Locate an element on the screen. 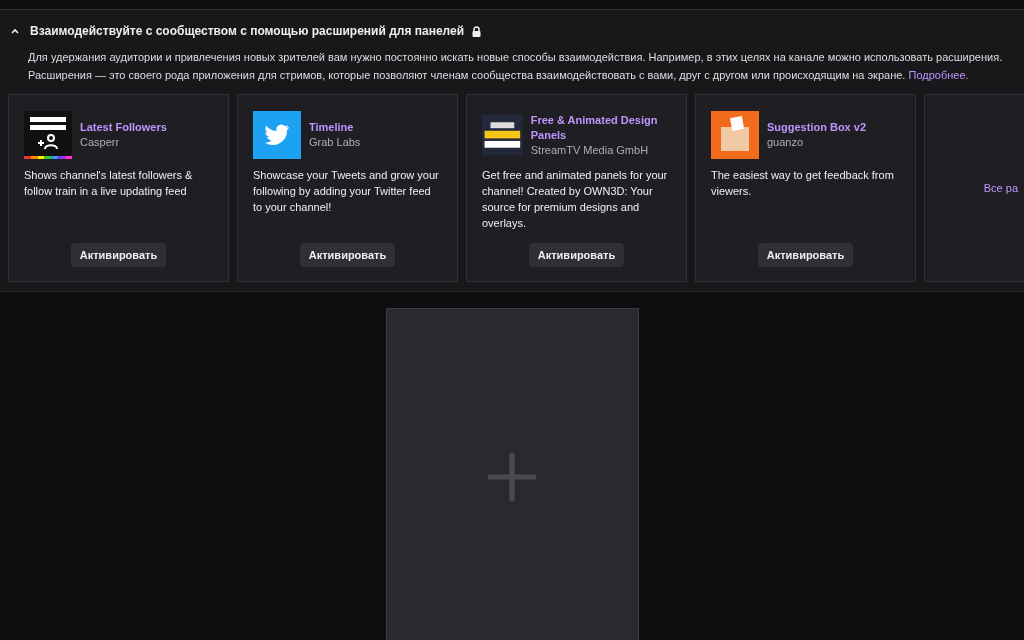 The image size is (1024, 640). extension-author: Grab Labs is located at coordinates (335, 142).